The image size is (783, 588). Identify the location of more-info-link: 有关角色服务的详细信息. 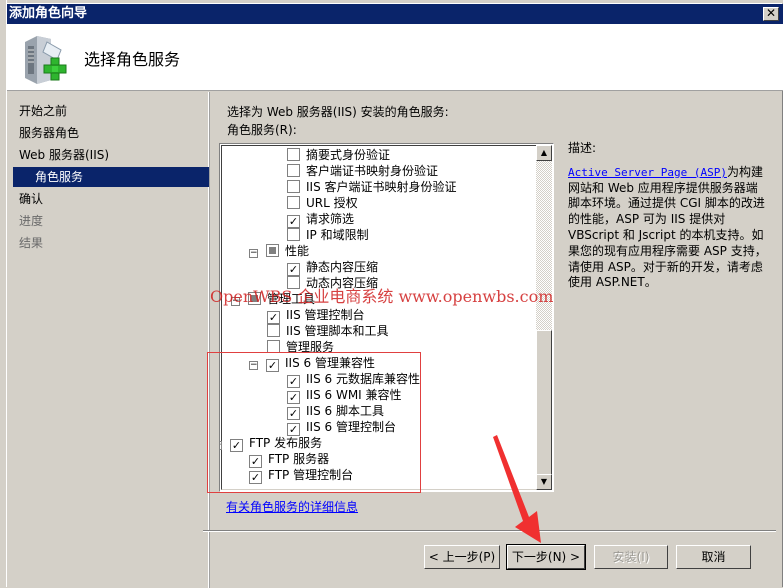
(292, 506).